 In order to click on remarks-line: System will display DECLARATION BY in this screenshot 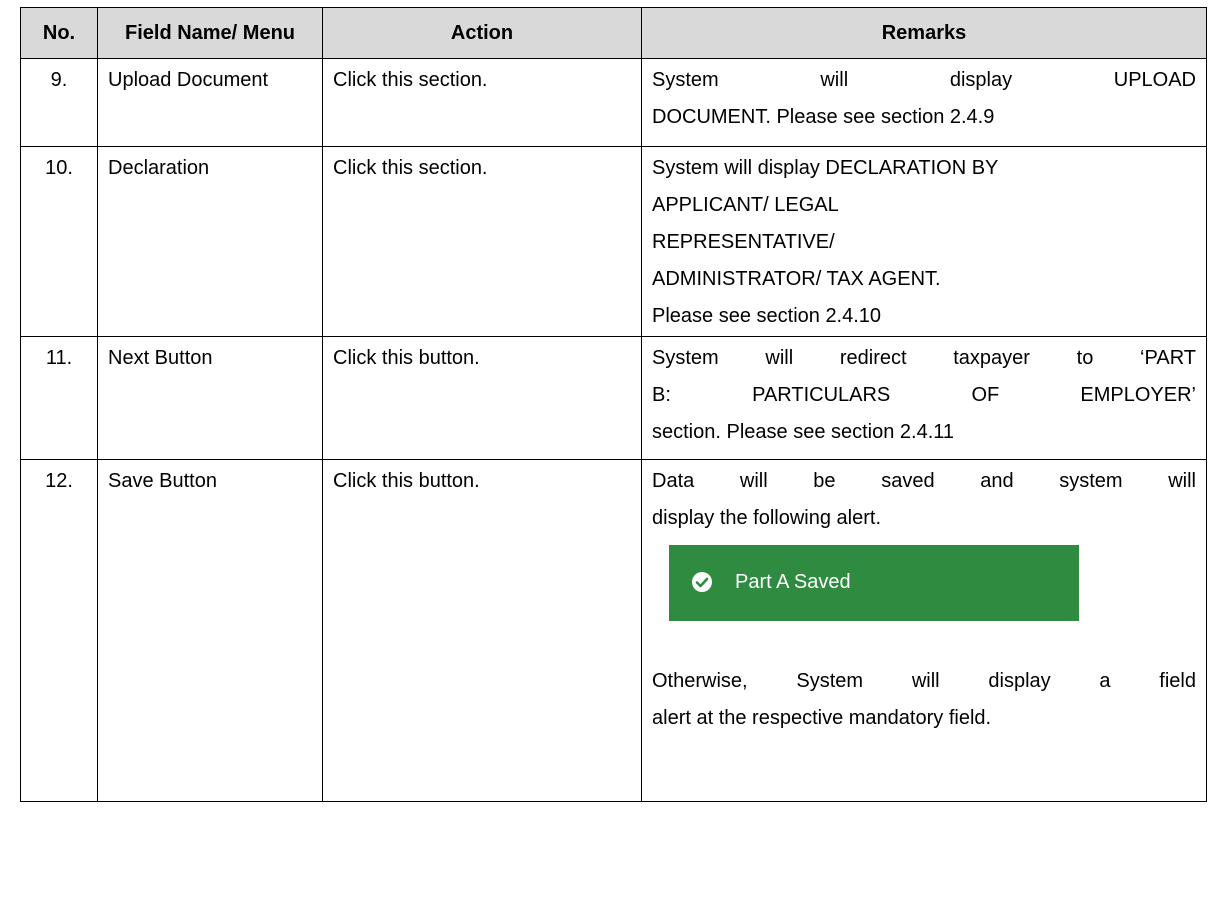, I will do `click(825, 168)`.